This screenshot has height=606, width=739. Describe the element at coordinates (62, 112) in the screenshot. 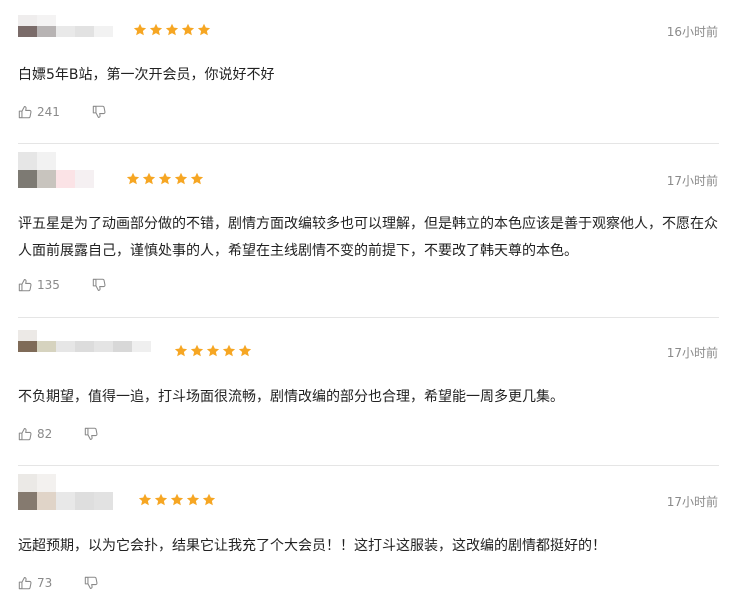

I see `review-actions: 241` at that location.